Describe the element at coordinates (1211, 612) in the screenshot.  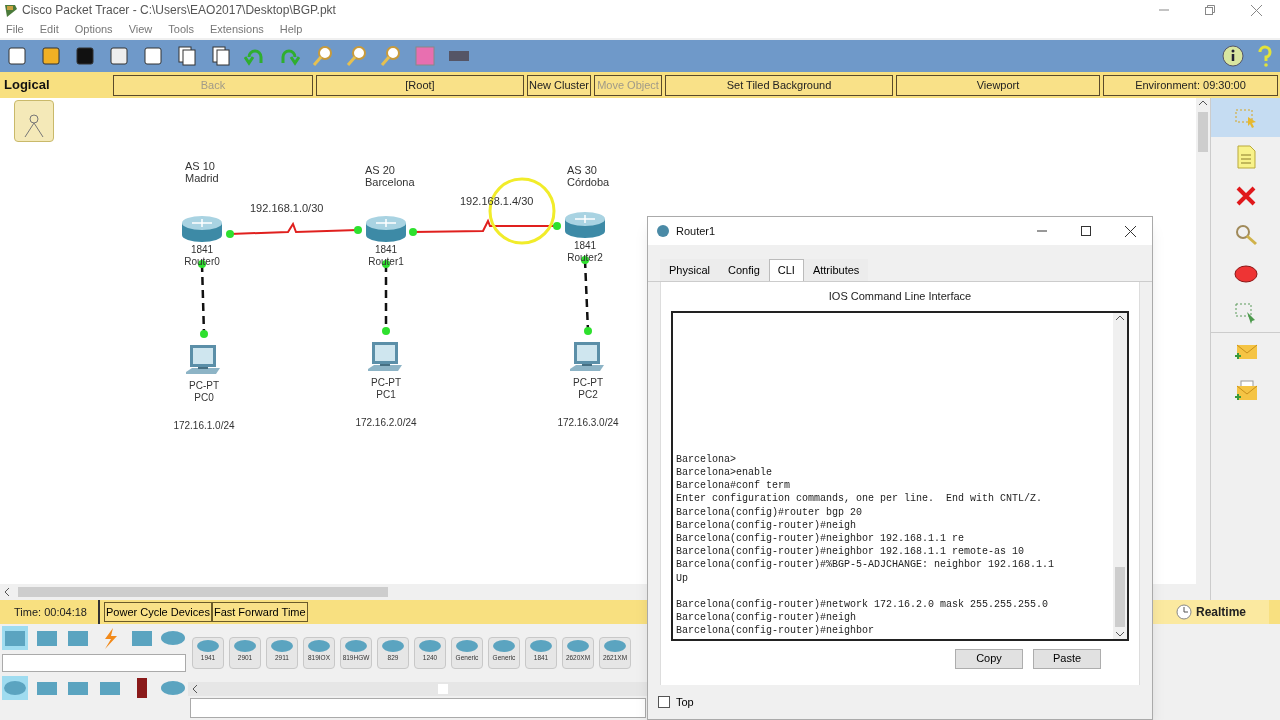
I see `mode-tab: Realtime` at that location.